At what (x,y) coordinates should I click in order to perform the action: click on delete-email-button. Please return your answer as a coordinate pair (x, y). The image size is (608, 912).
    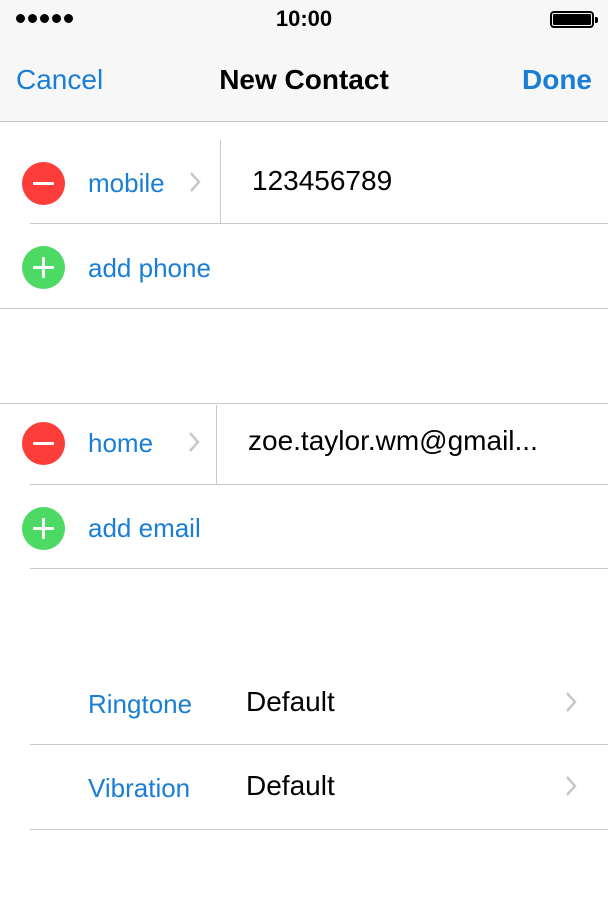
    Looking at the image, I should click on (43, 443).